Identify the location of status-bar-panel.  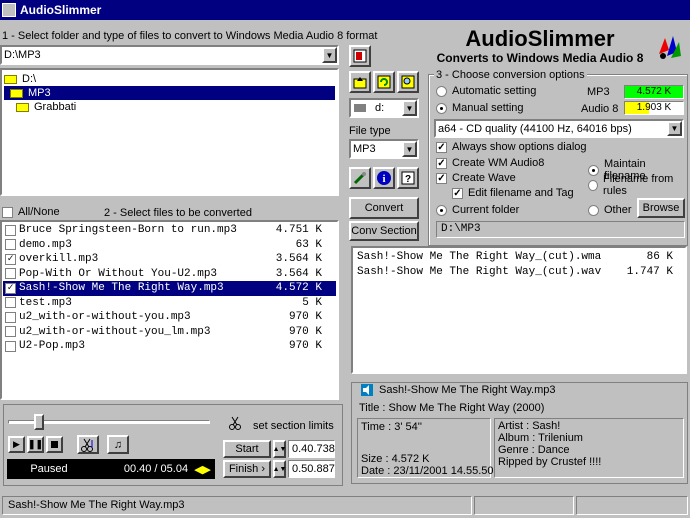
(632, 505).